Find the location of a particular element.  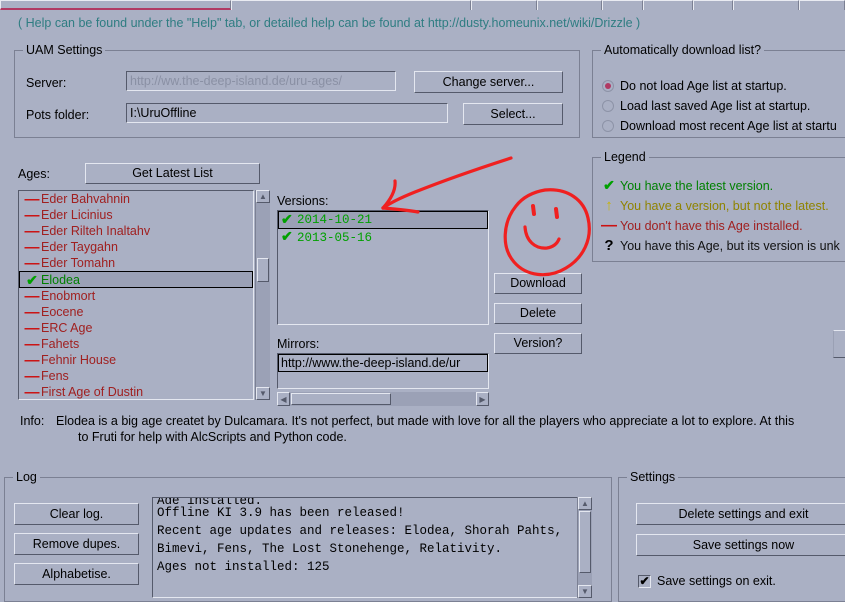

info-label: Info: is located at coordinates (32, 421).